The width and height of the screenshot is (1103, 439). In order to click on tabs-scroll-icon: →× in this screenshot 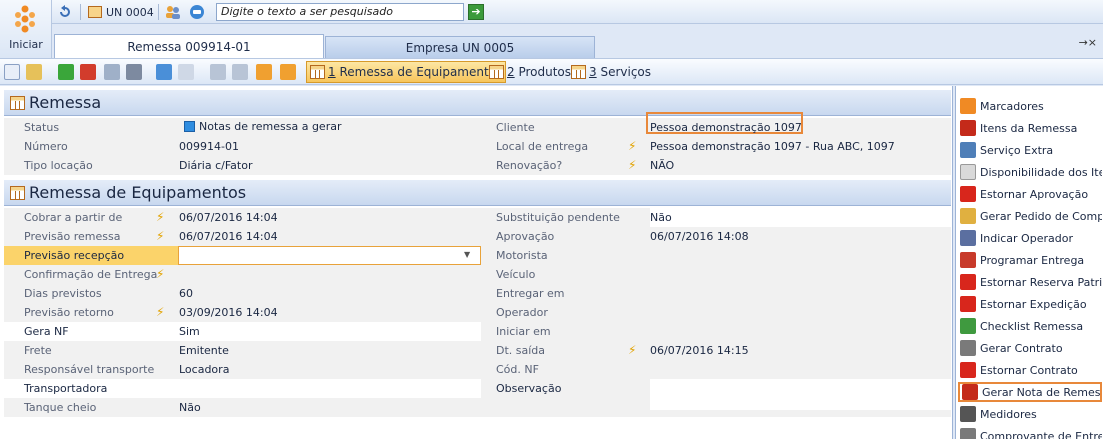, I will do `click(1088, 42)`.